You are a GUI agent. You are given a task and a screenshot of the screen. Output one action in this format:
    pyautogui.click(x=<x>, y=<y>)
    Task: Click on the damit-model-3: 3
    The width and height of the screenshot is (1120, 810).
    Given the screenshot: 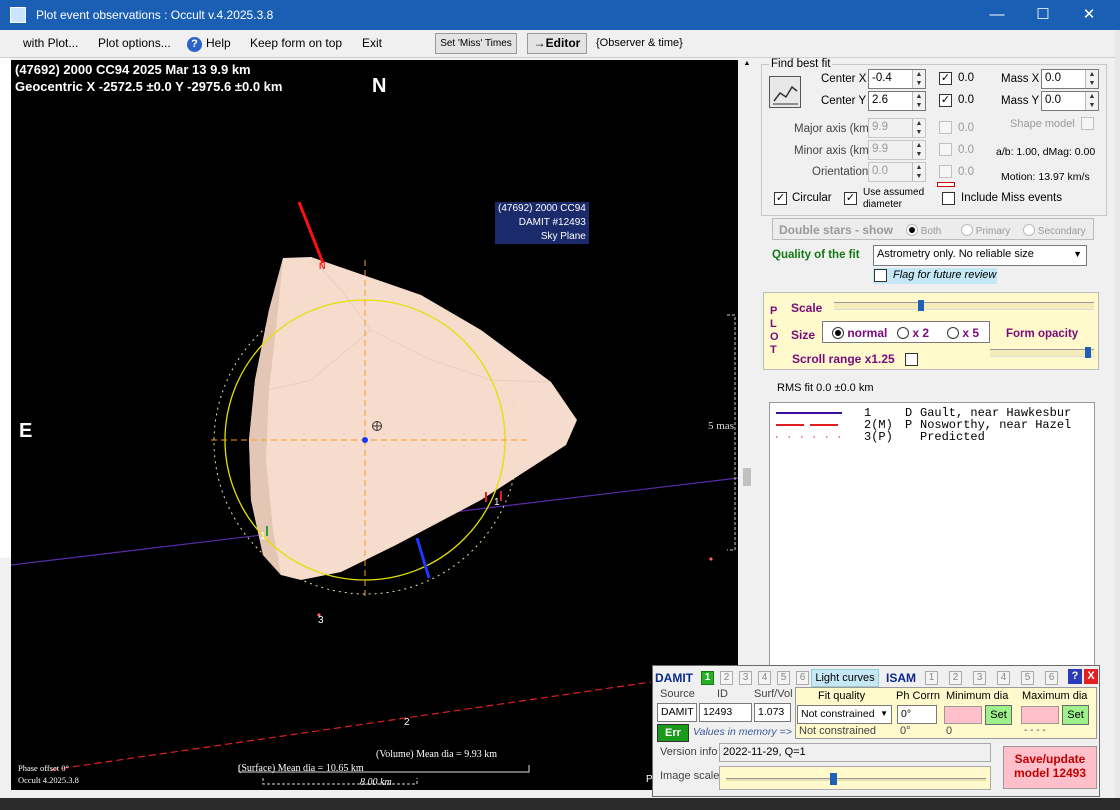 What is the action you would take?
    pyautogui.click(x=745, y=678)
    